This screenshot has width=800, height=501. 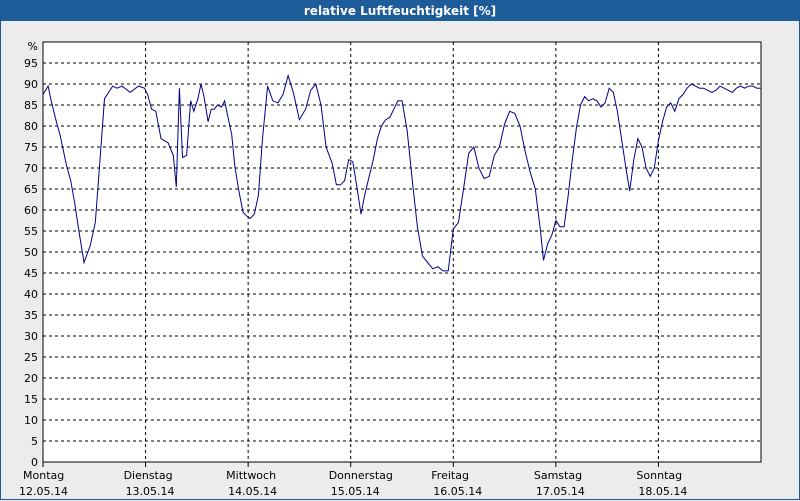 I want to click on x-tick-date: 16.05.14, so click(x=457, y=491).